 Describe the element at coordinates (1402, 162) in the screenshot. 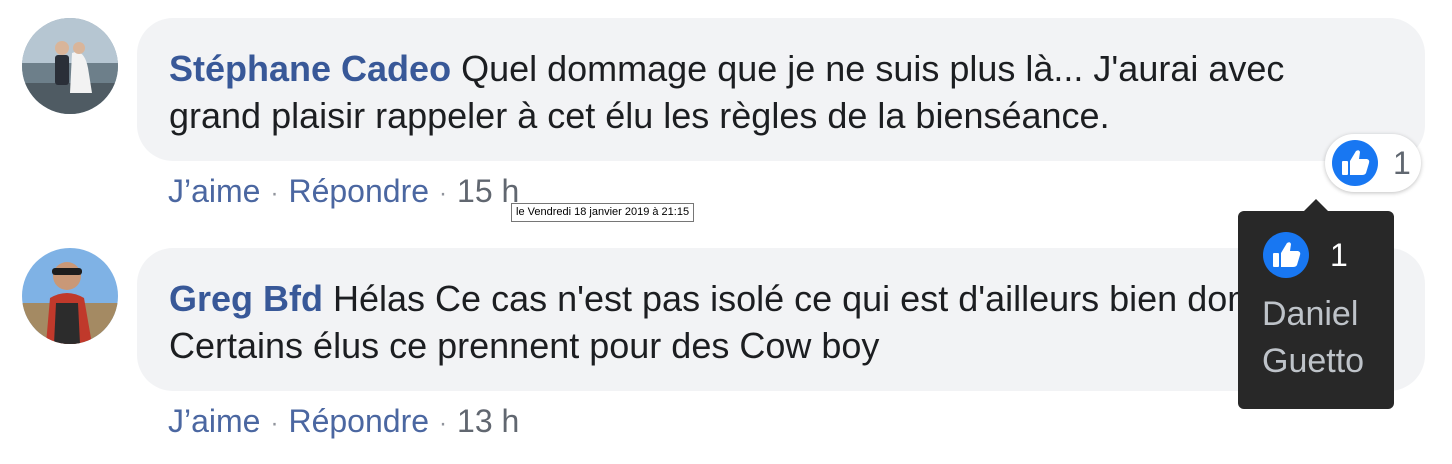

I see `reaction-count: 1` at that location.